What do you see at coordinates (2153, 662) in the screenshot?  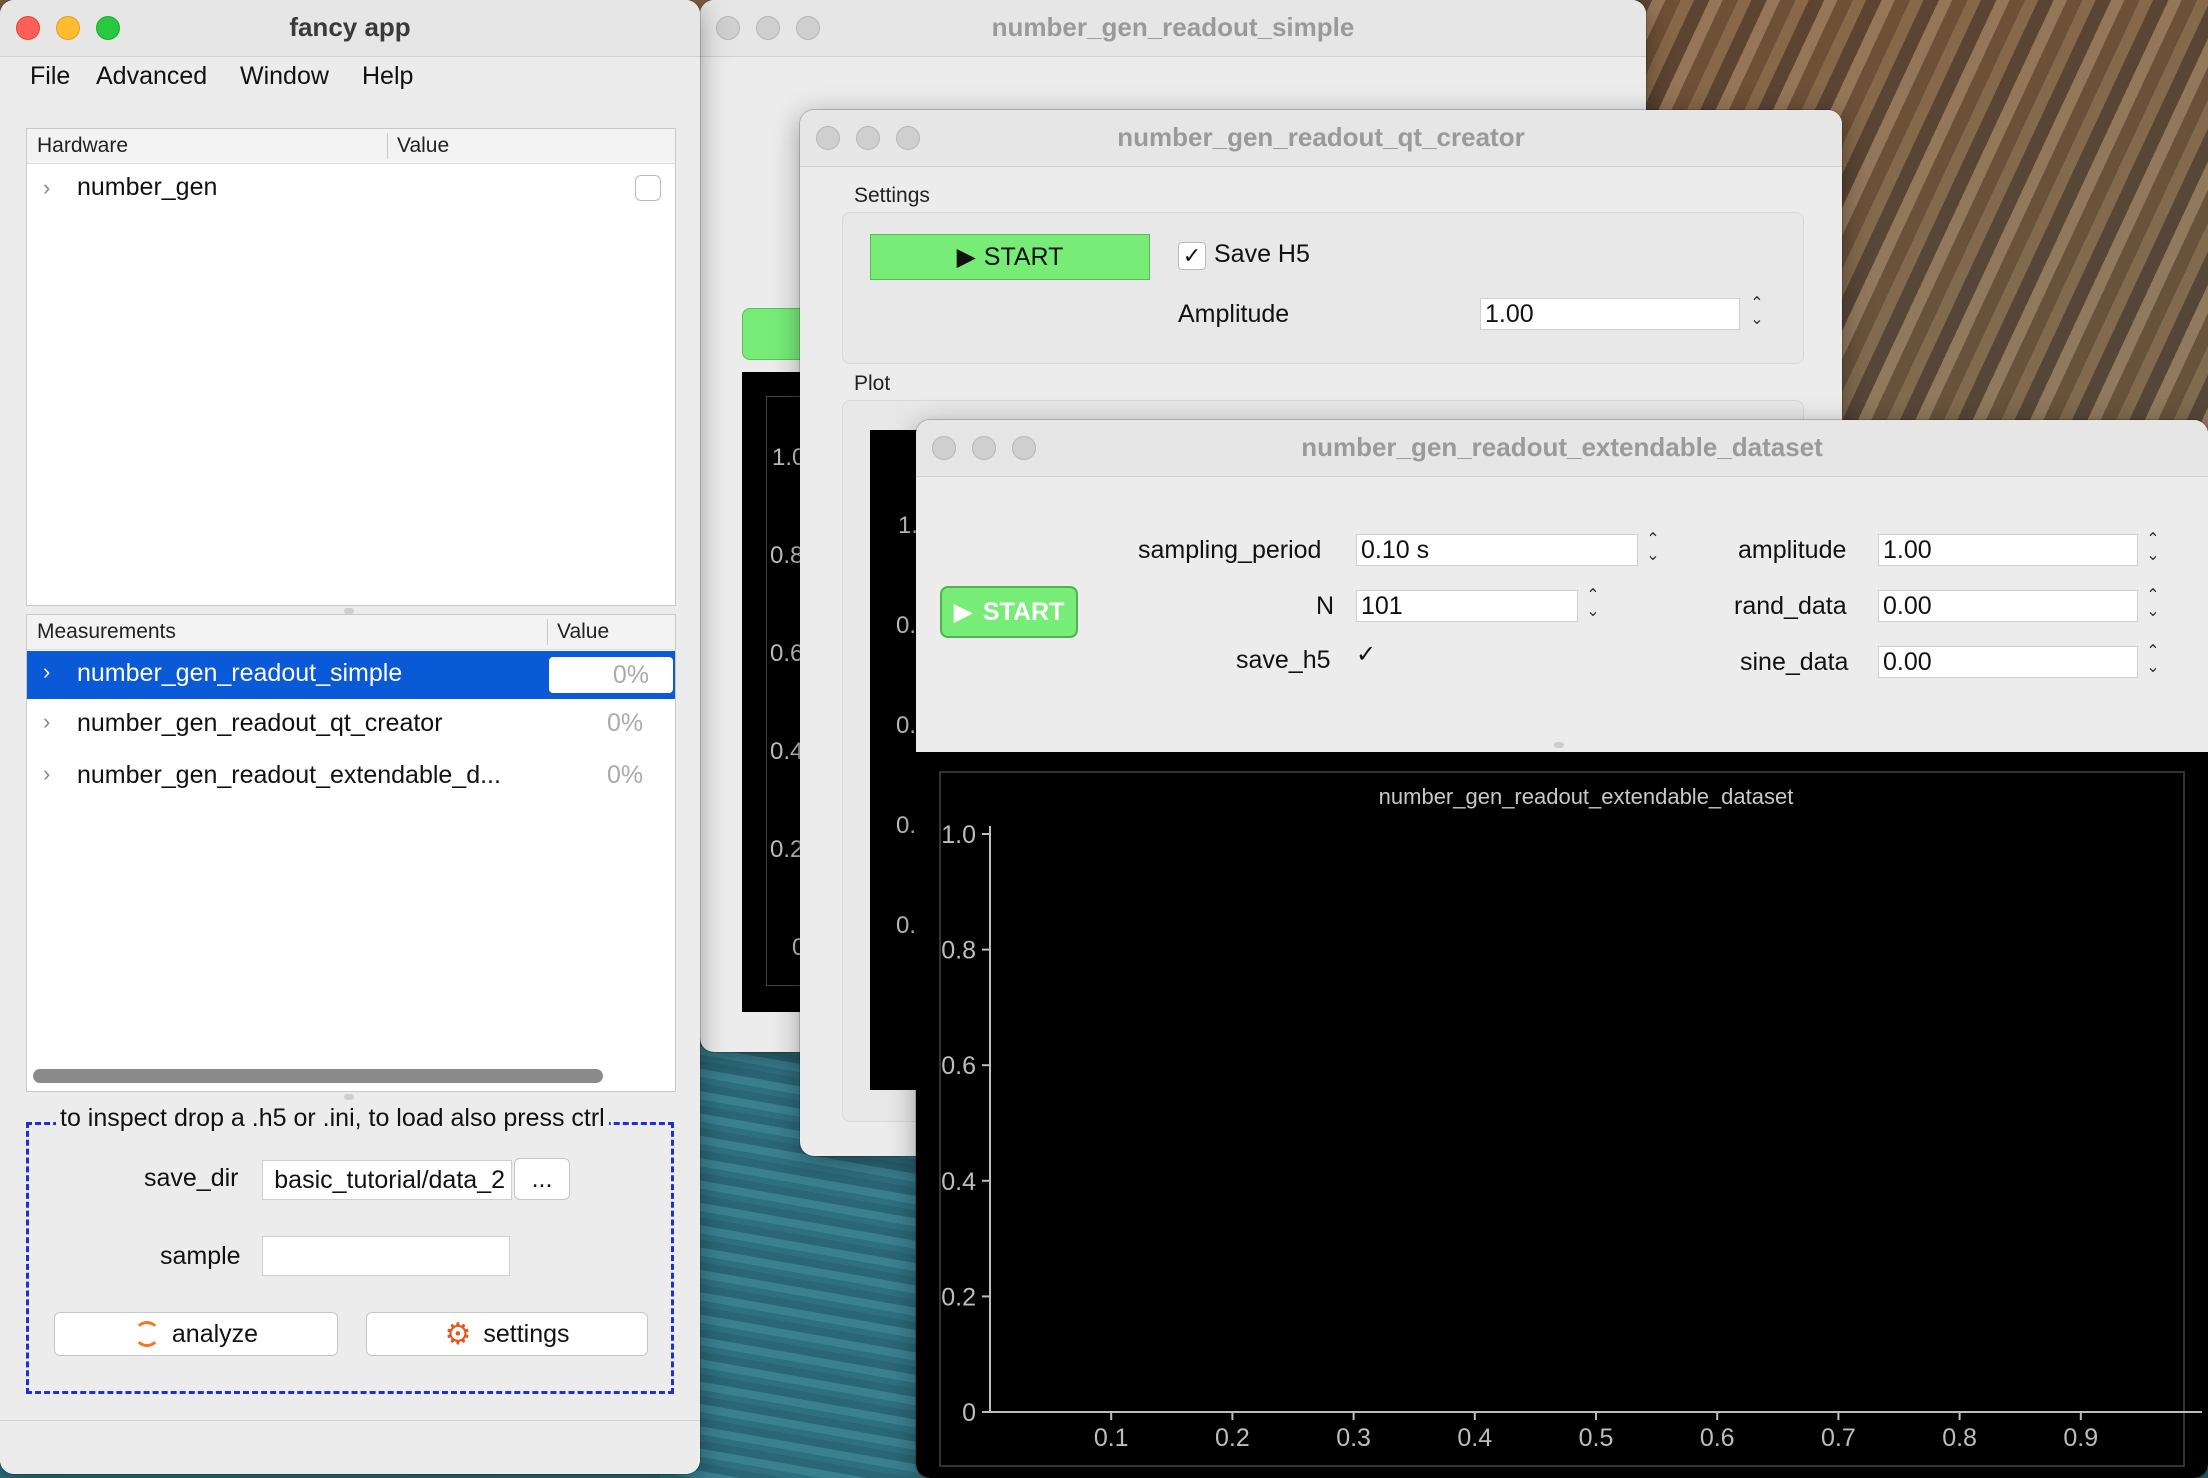 I see `sine-data-stepper: ⌃ ⌄` at bounding box center [2153, 662].